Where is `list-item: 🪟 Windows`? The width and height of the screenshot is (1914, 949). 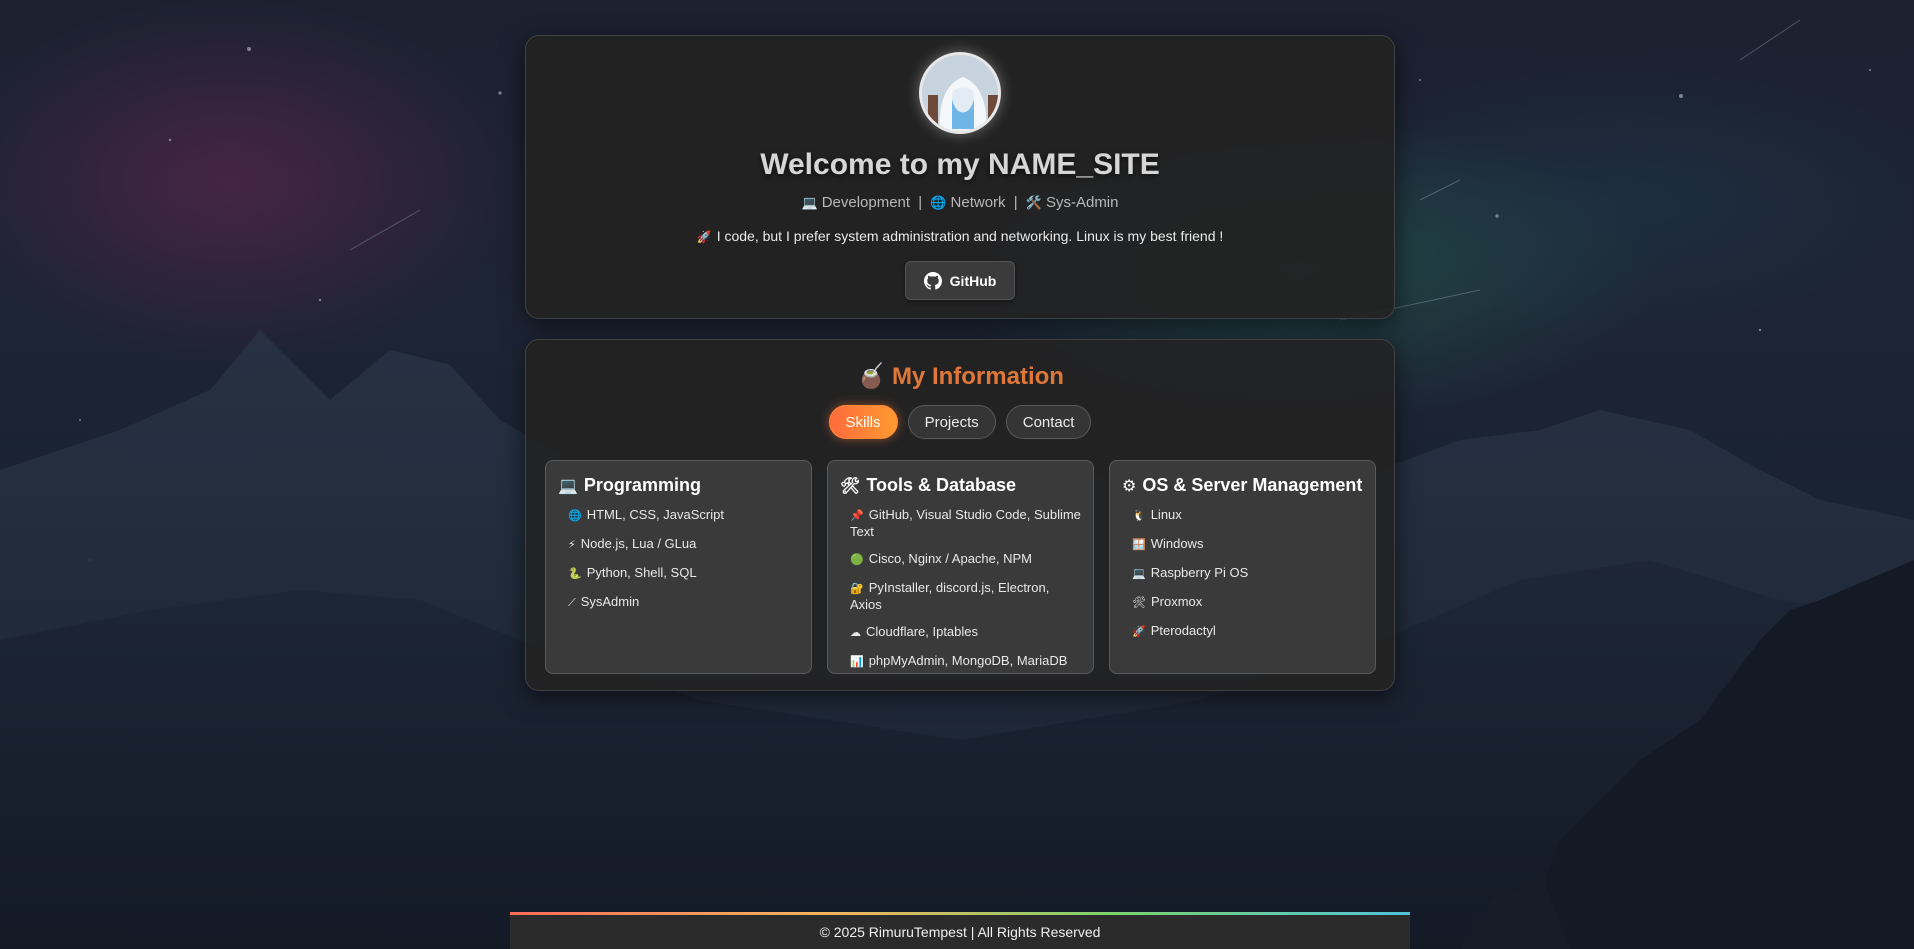 list-item: 🪟 Windows is located at coordinates (1168, 543).